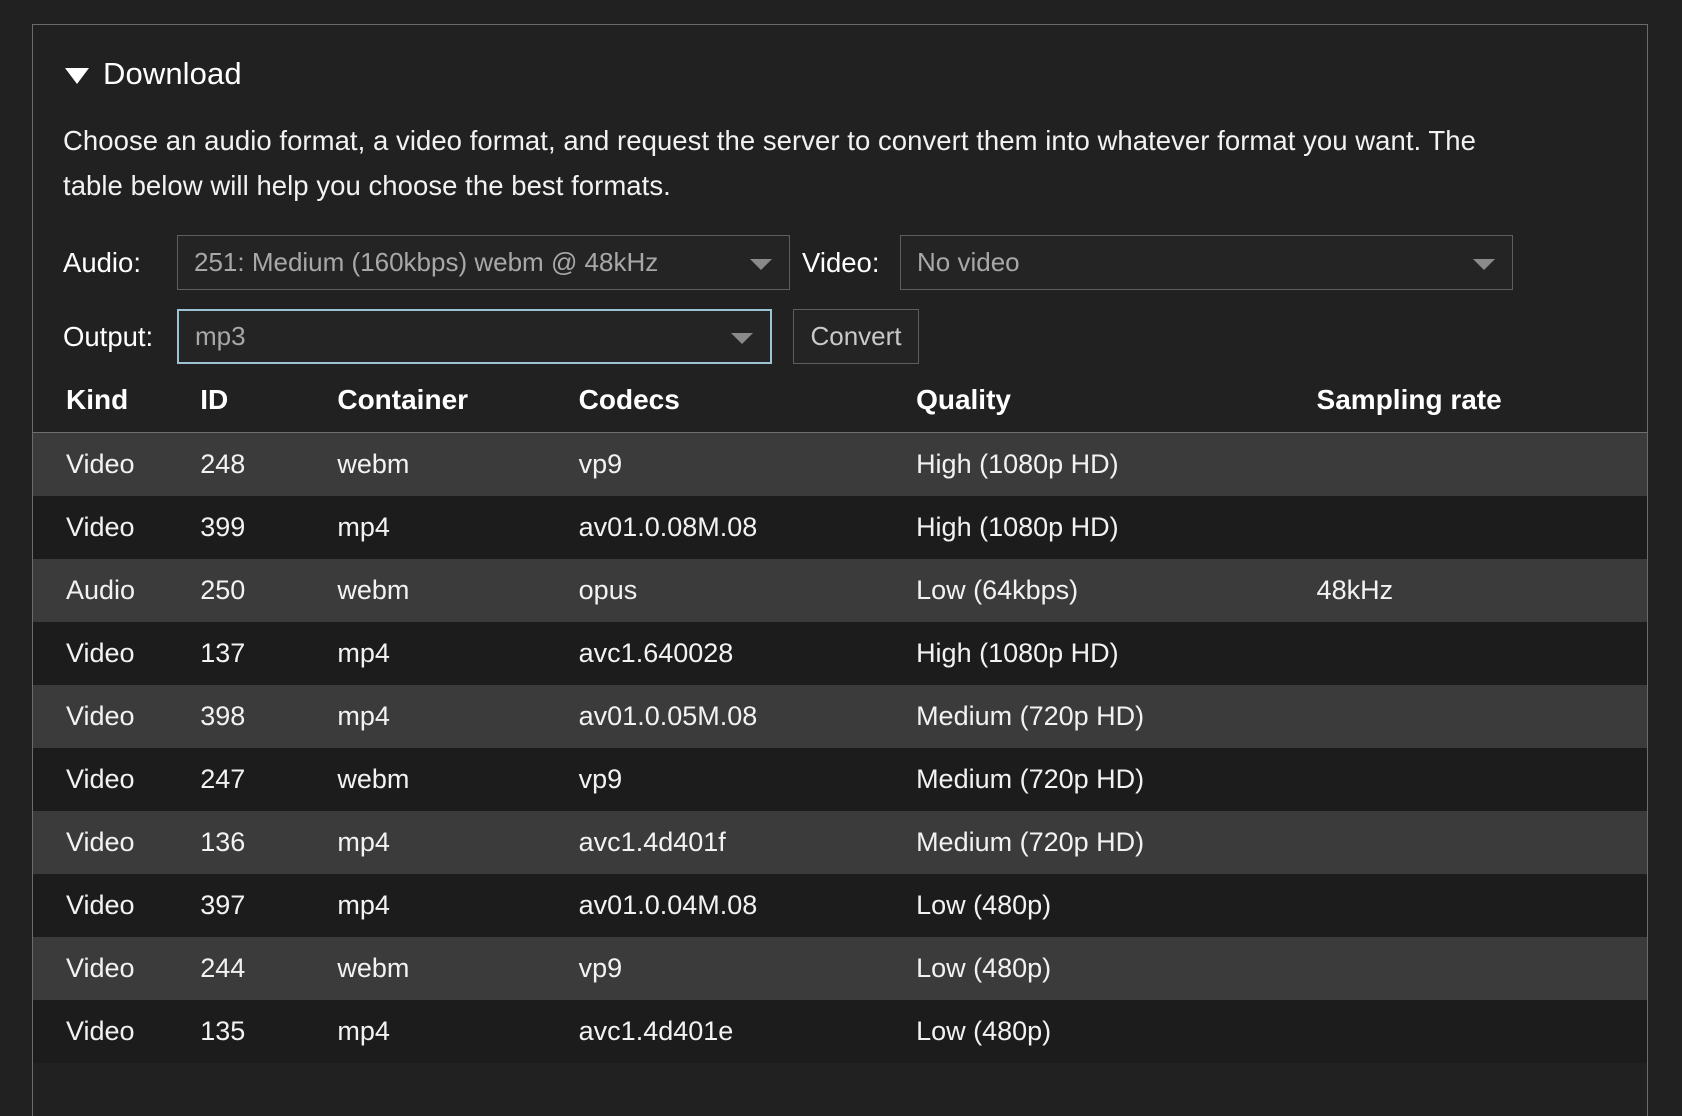 This screenshot has height=1116, width=1682. I want to click on cell-id: 136, so click(223, 842).